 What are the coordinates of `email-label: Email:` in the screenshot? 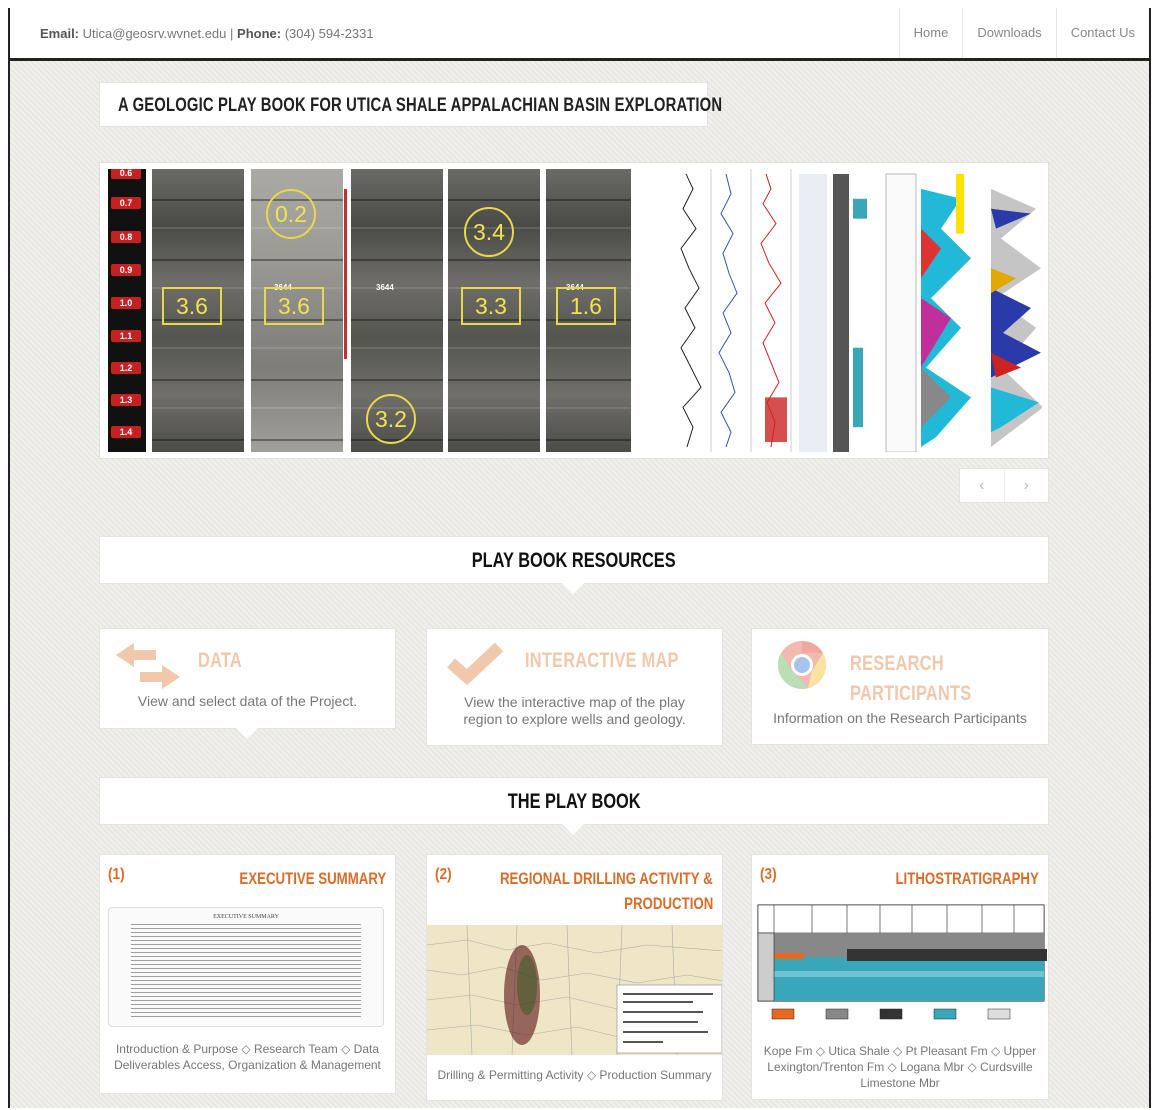 It's located at (60, 33).